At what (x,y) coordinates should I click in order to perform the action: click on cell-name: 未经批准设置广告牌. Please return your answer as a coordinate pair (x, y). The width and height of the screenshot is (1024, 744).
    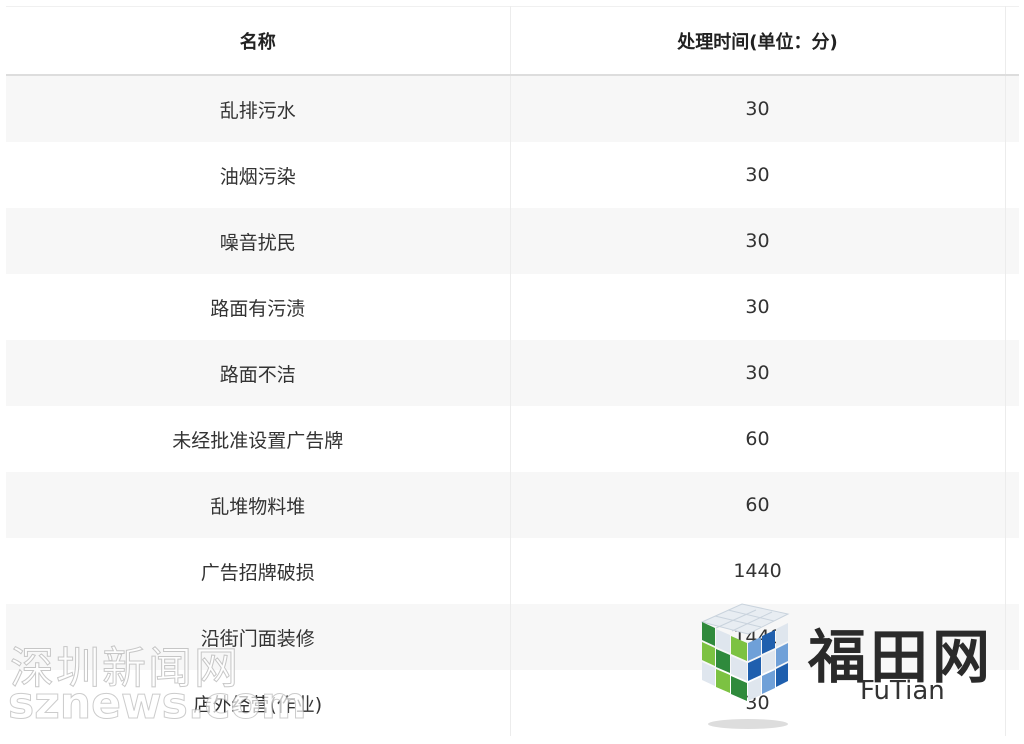
    Looking at the image, I should click on (258, 439).